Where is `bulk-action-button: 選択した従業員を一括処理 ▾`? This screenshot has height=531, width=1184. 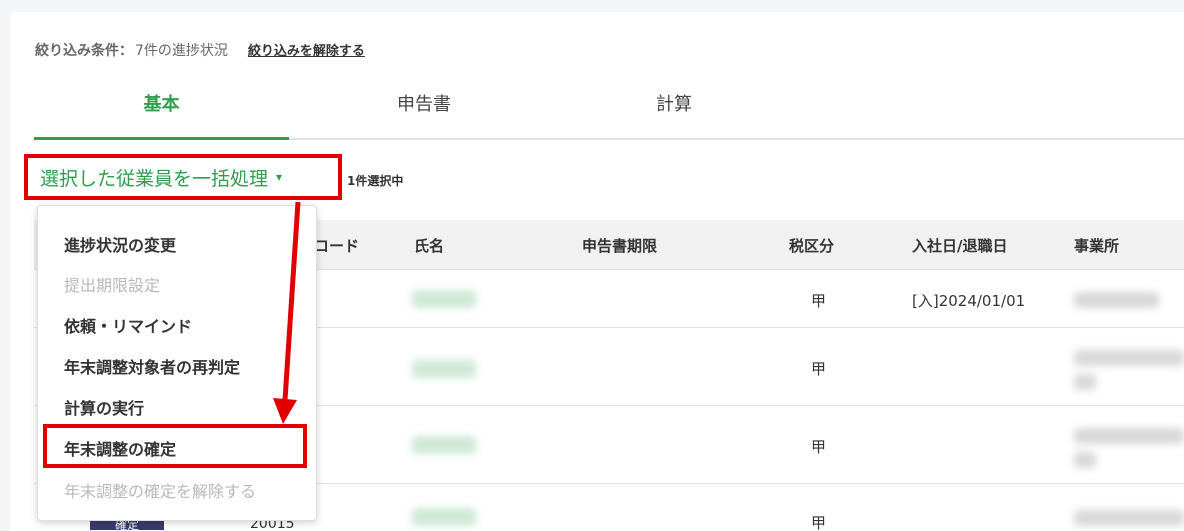 bulk-action-button: 選択した従業員を一括処理 ▾ is located at coordinates (183, 177).